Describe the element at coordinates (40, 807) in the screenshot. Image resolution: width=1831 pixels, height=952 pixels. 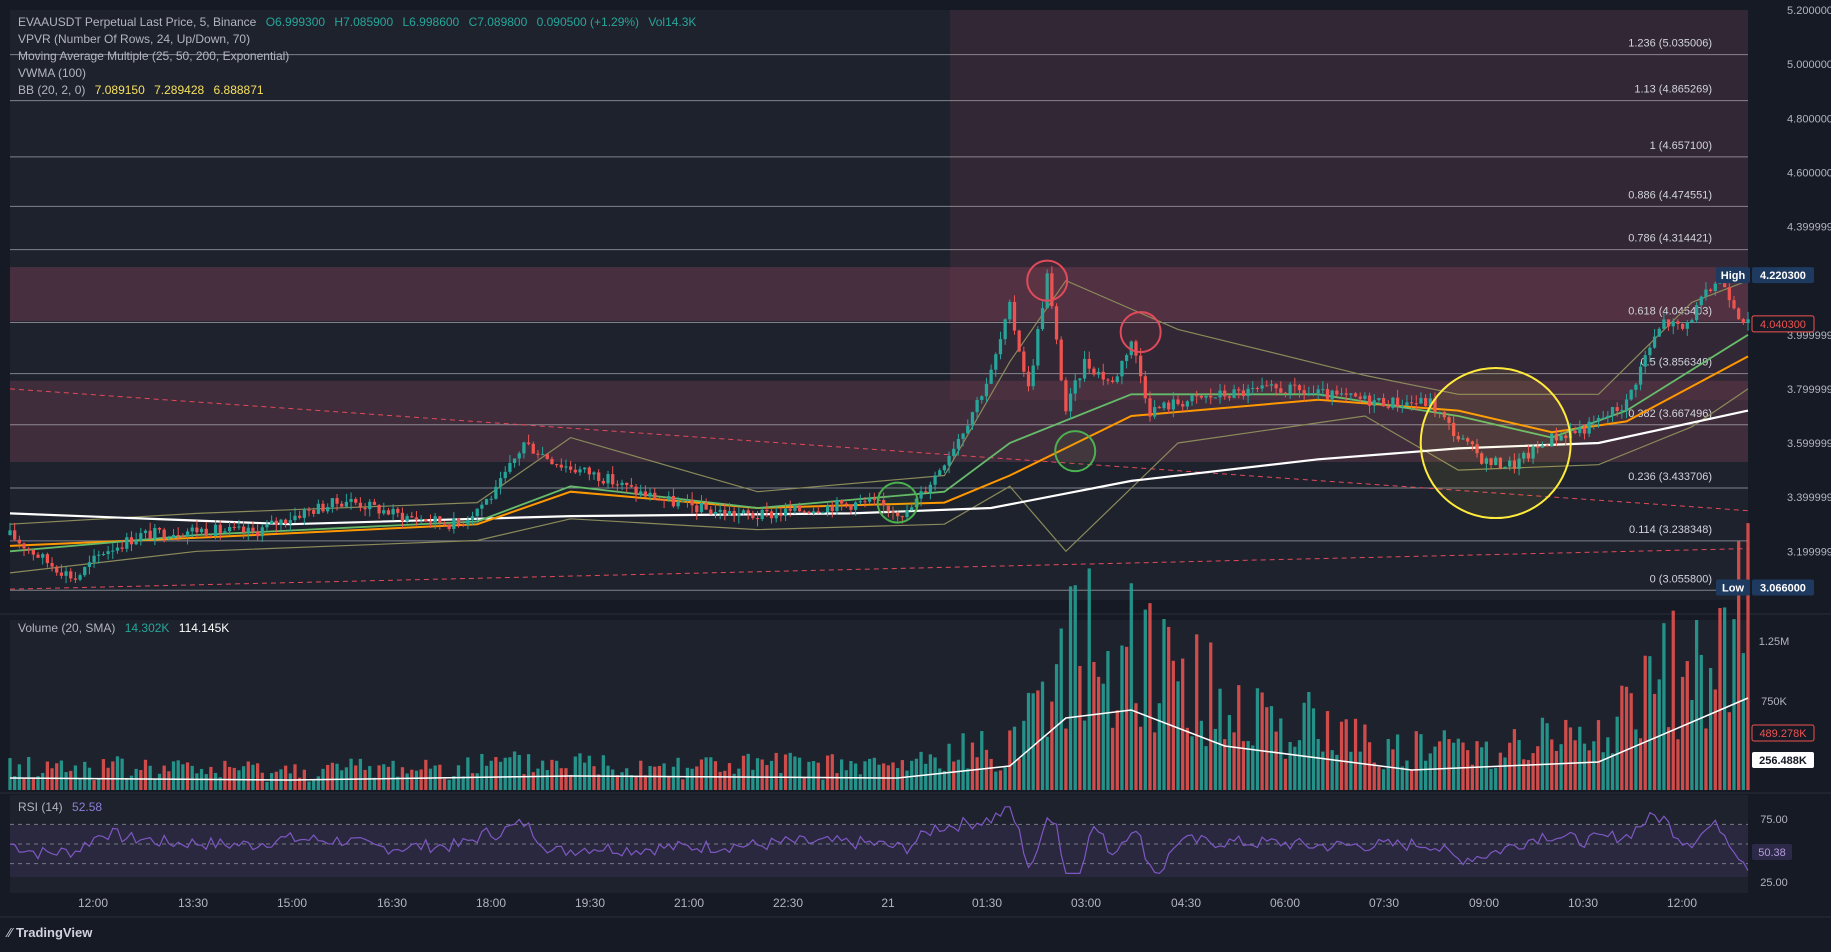
I see `rsi-label: RSI (14)` at that location.